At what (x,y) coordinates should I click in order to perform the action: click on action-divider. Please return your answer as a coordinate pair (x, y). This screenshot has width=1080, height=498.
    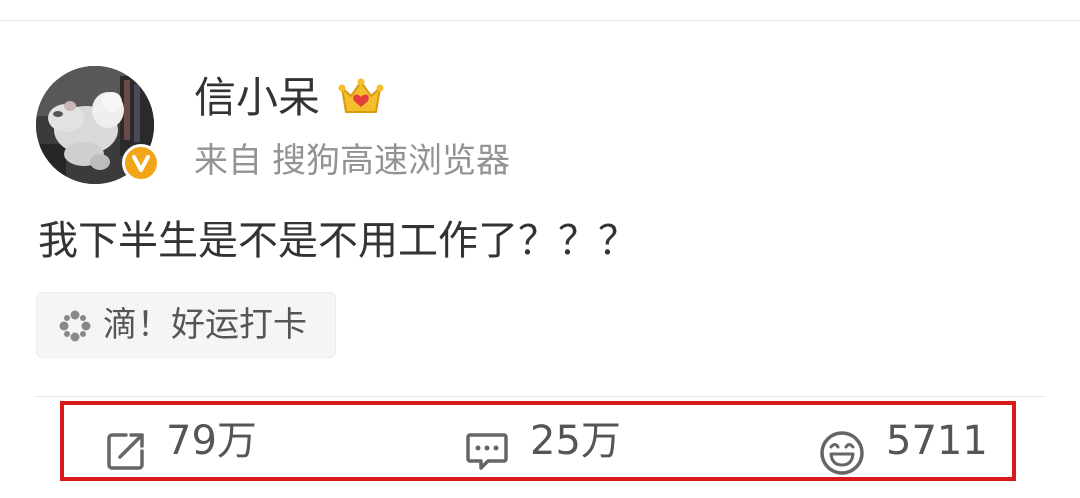
    Looking at the image, I should click on (540, 396).